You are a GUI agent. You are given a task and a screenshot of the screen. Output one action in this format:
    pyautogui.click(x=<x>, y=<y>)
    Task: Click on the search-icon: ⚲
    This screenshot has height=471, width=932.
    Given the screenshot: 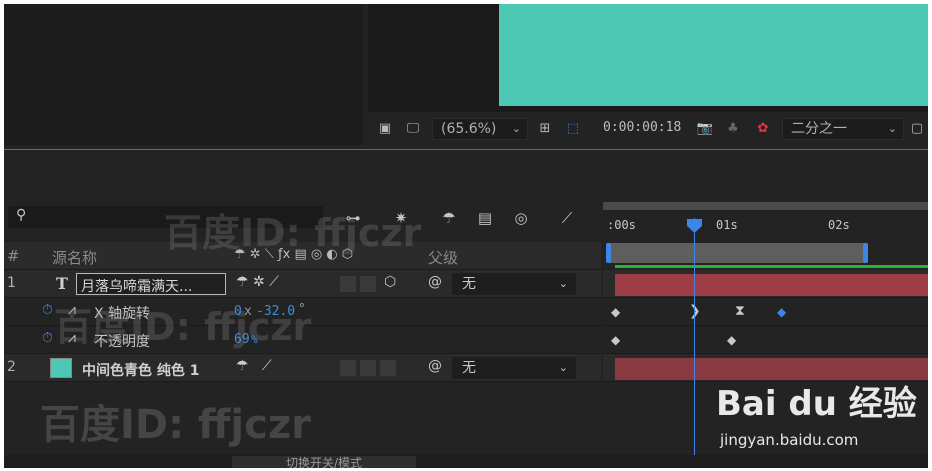 What is the action you would take?
    pyautogui.click(x=21, y=215)
    